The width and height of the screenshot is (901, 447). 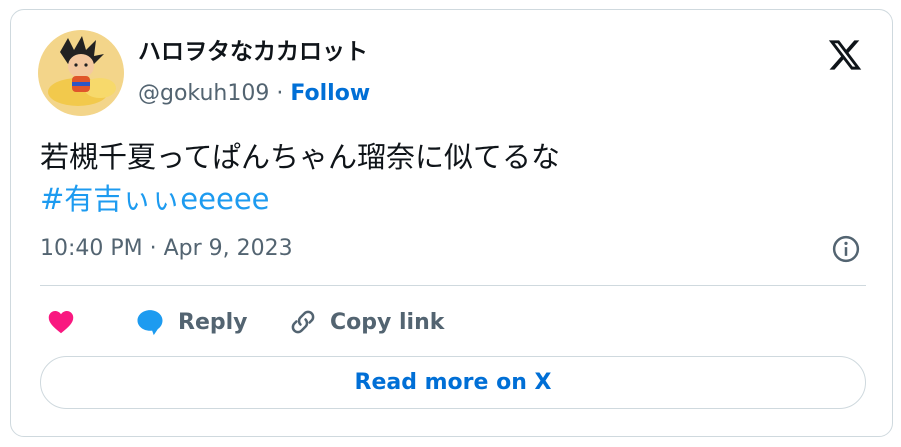 I want to click on avatar, so click(x=81, y=73).